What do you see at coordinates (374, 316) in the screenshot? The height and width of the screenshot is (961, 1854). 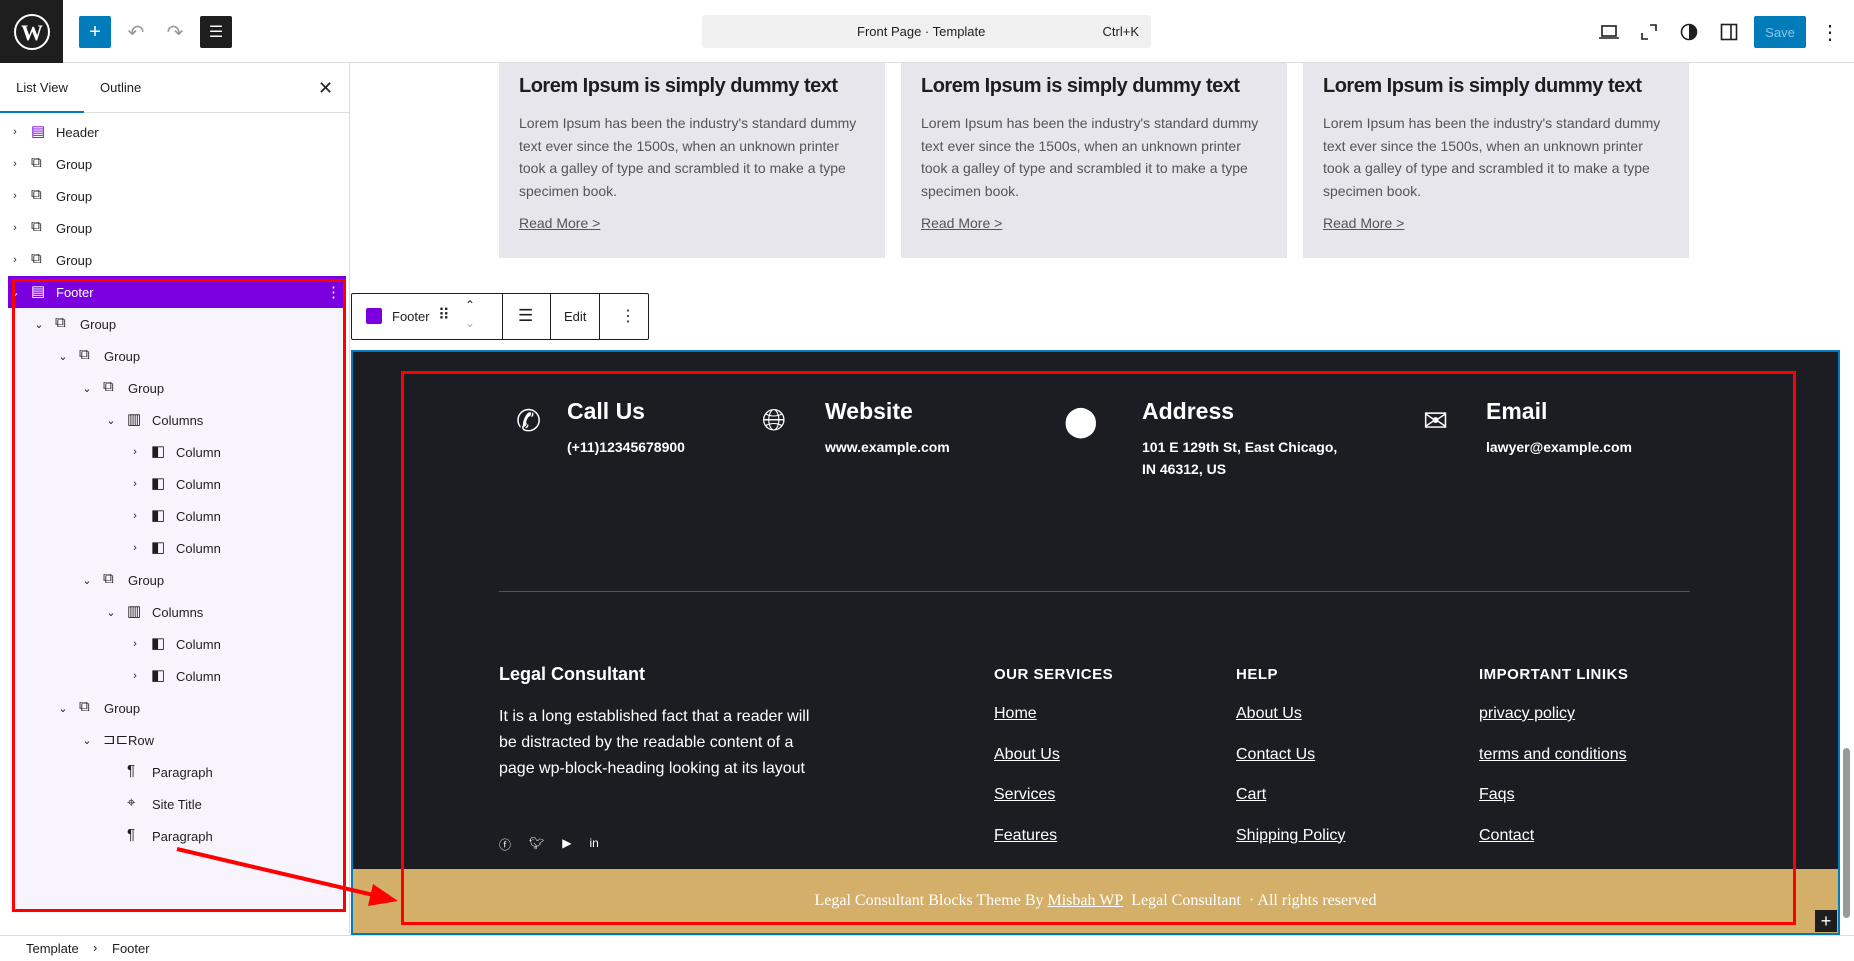 I see `template-part-icon` at bounding box center [374, 316].